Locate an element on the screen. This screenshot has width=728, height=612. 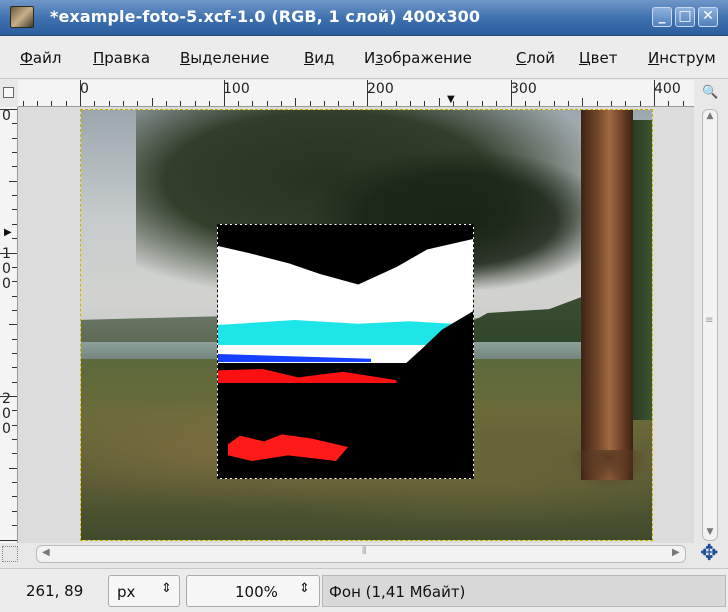
ruler-label: 400 is located at coordinates (667, 89).